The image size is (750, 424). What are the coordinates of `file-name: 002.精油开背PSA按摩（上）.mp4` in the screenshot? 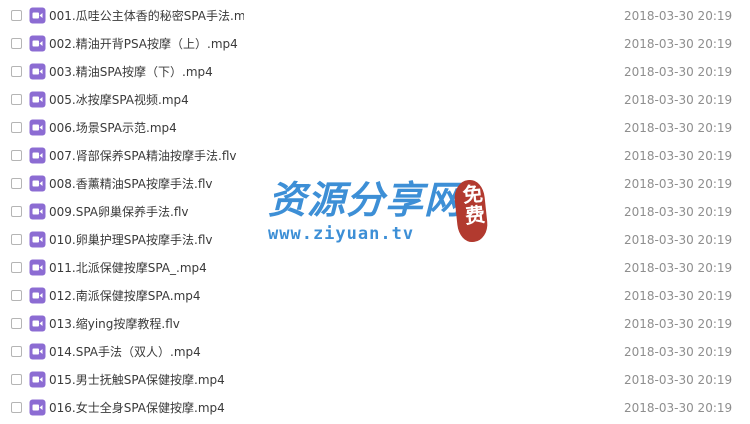 It's located at (146, 45).